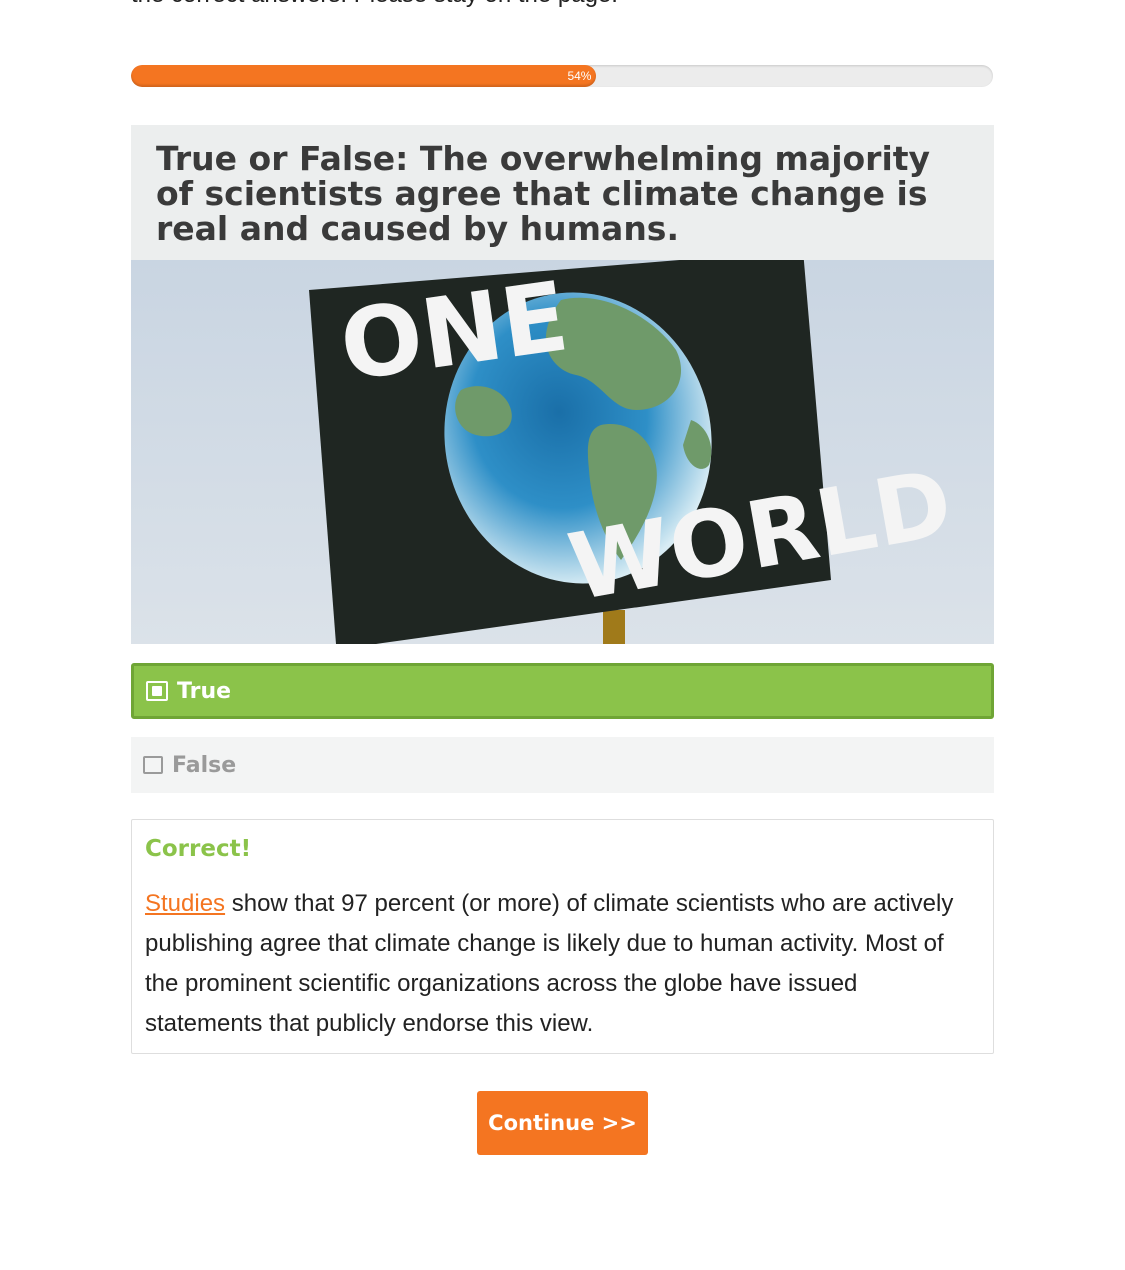  Describe the element at coordinates (562, 691) in the screenshot. I see `answer-option-true: True` at that location.